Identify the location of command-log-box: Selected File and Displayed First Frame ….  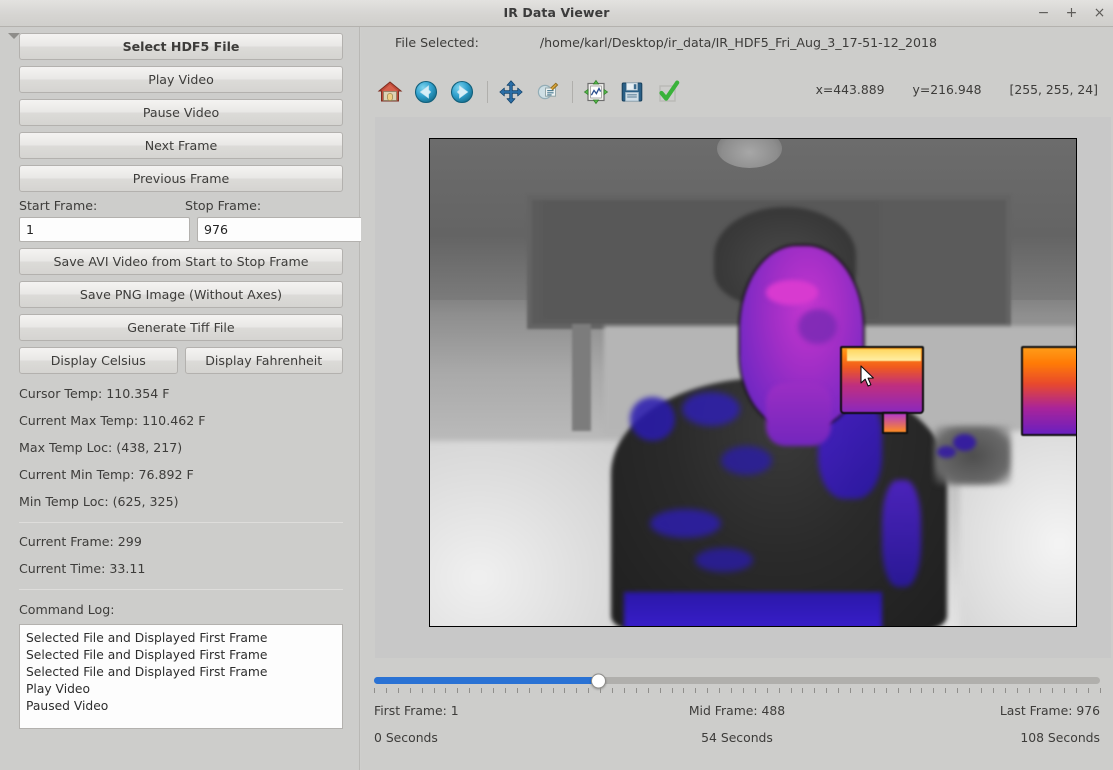
(181, 676).